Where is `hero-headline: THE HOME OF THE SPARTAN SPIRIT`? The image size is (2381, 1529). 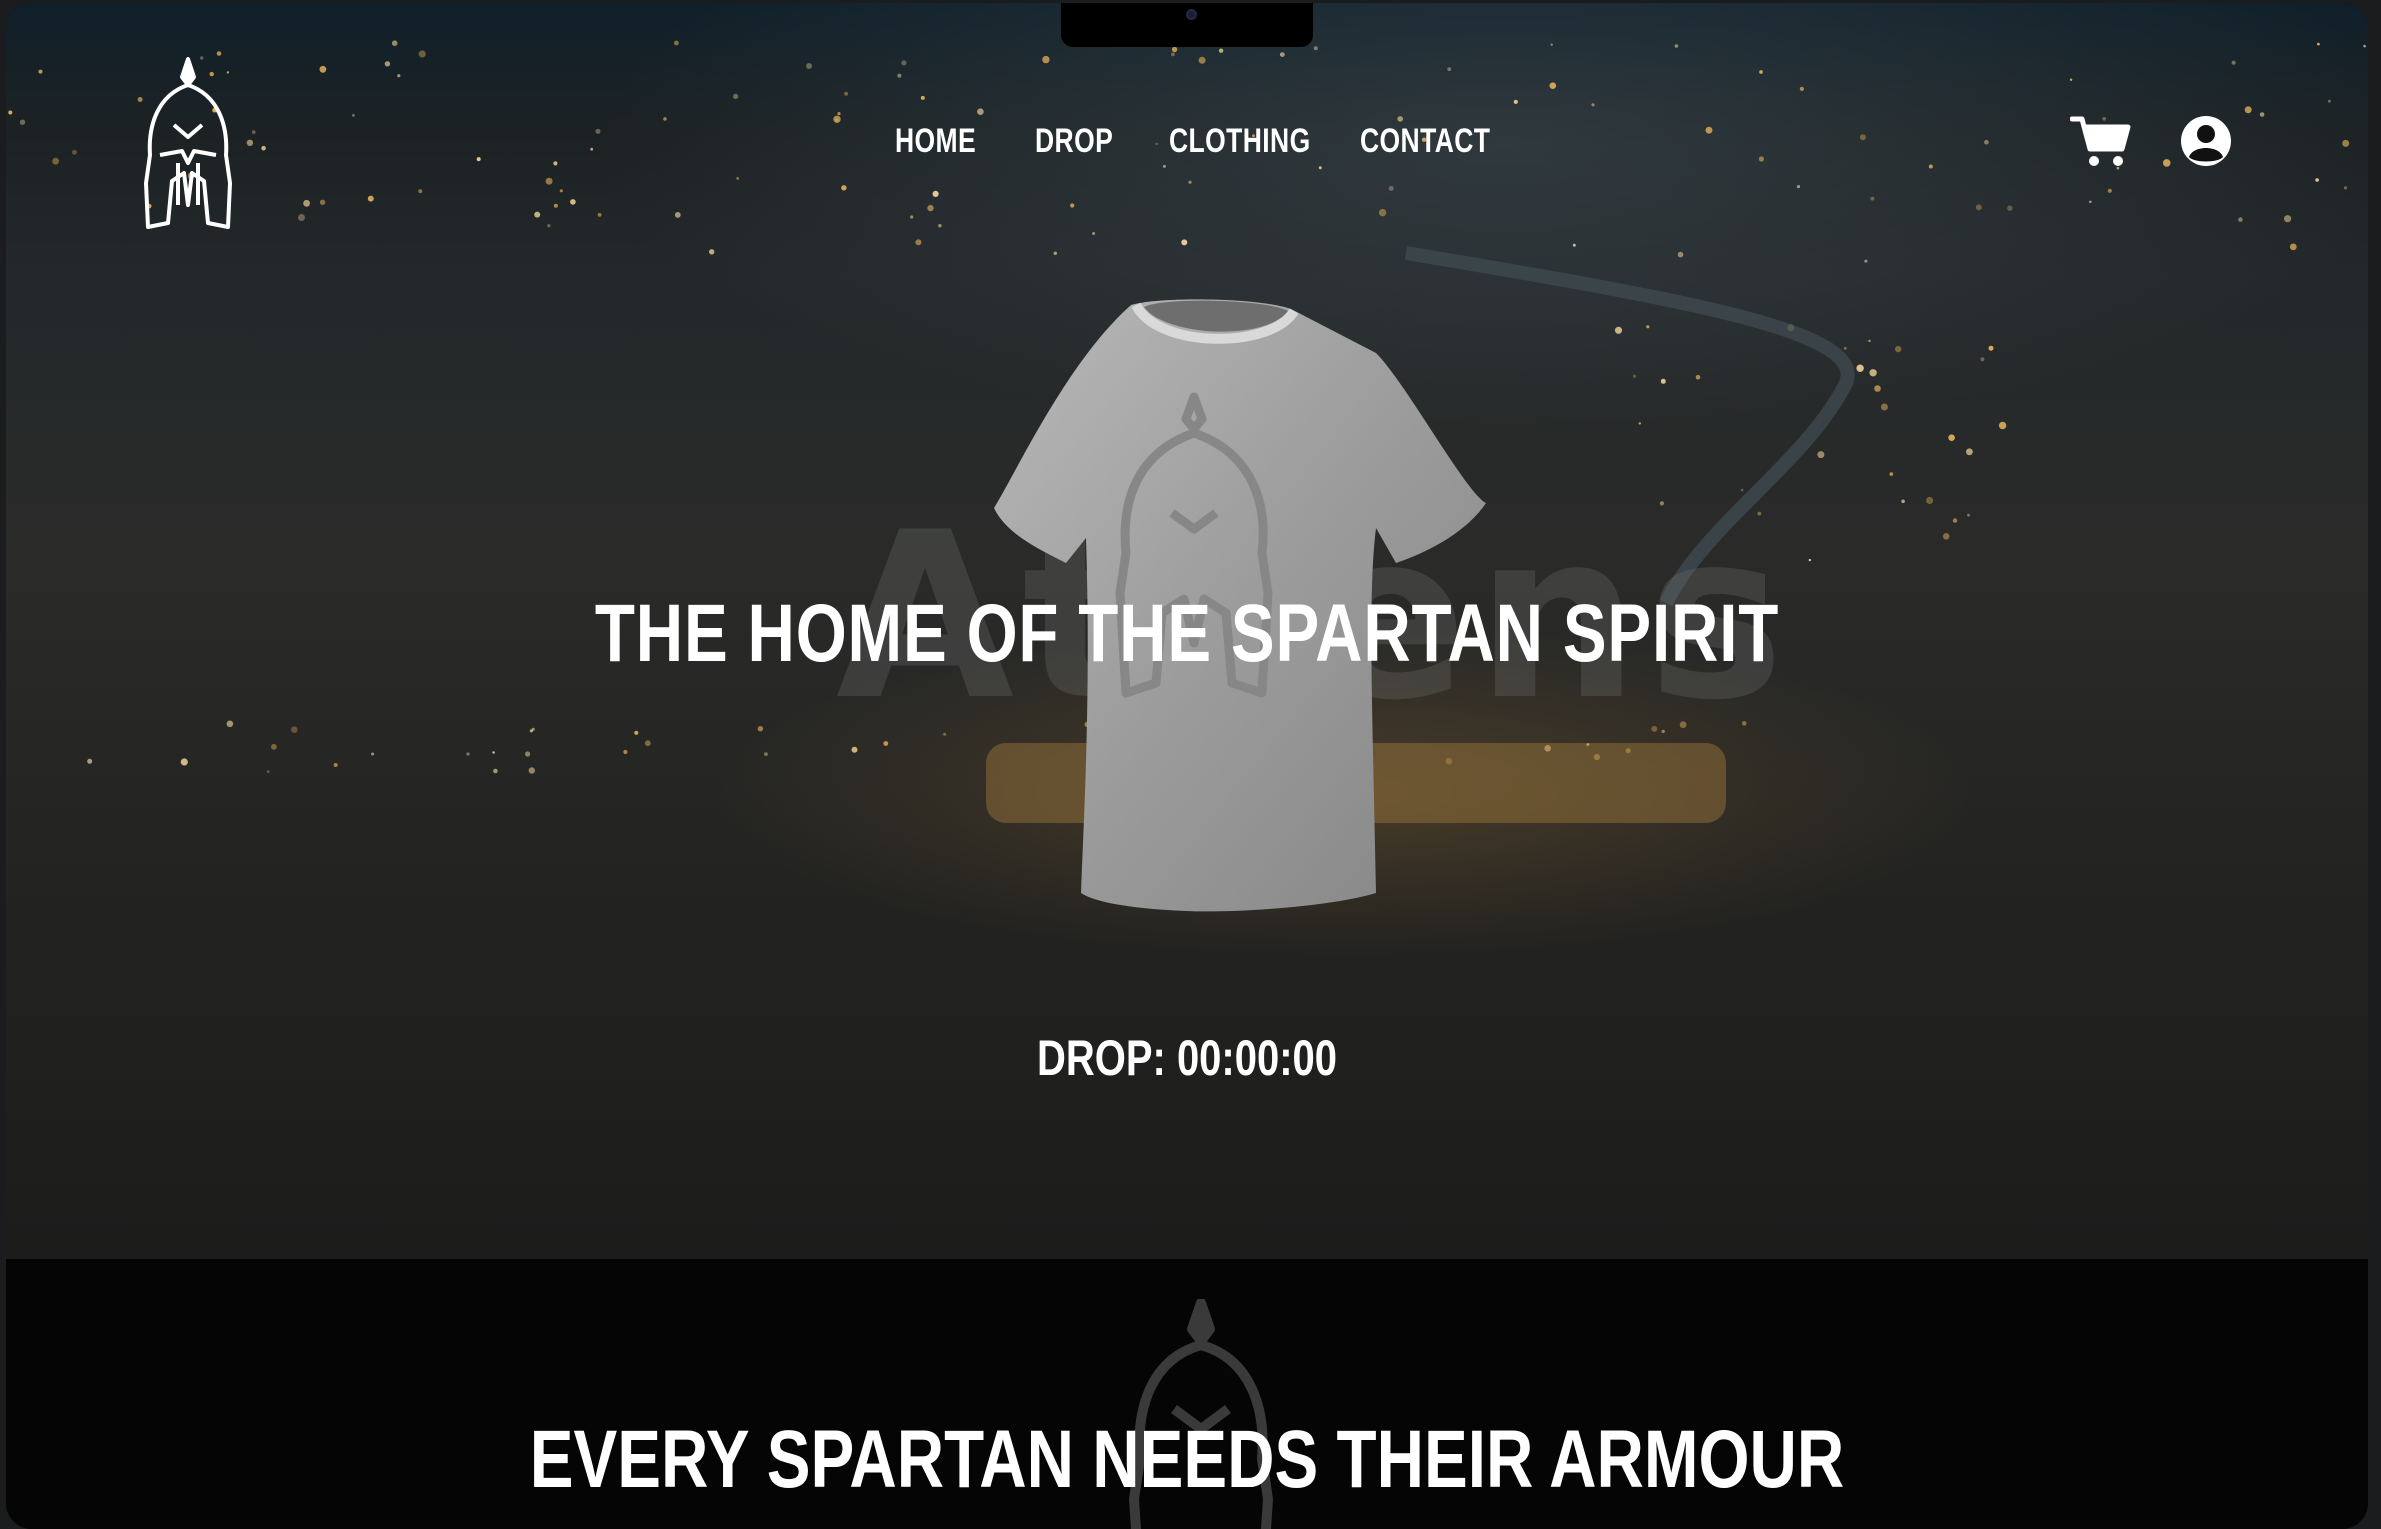
hero-headline: THE HOME OF THE SPARTAN SPIRIT is located at coordinates (1187, 633).